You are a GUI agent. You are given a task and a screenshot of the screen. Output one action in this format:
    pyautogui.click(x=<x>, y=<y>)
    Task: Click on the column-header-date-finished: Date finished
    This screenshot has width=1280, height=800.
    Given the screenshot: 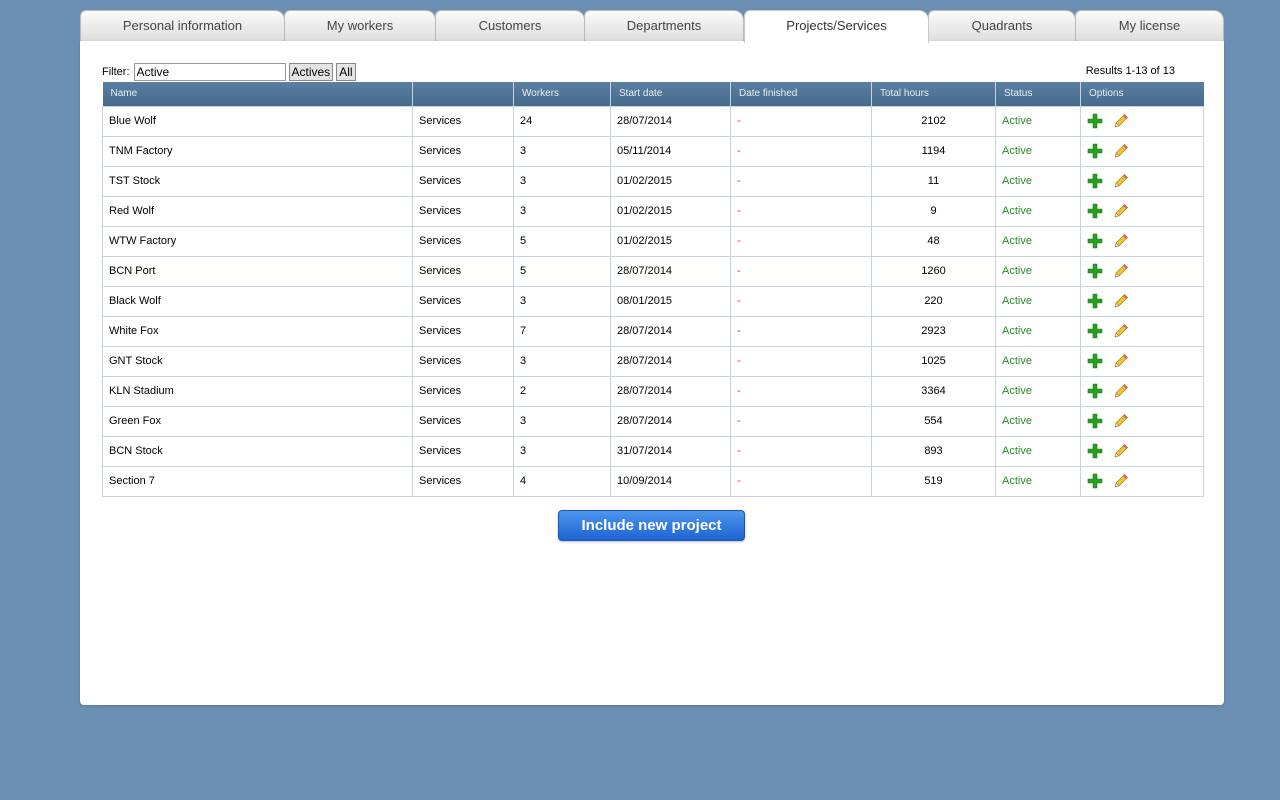 What is the action you would take?
    pyautogui.click(x=801, y=94)
    